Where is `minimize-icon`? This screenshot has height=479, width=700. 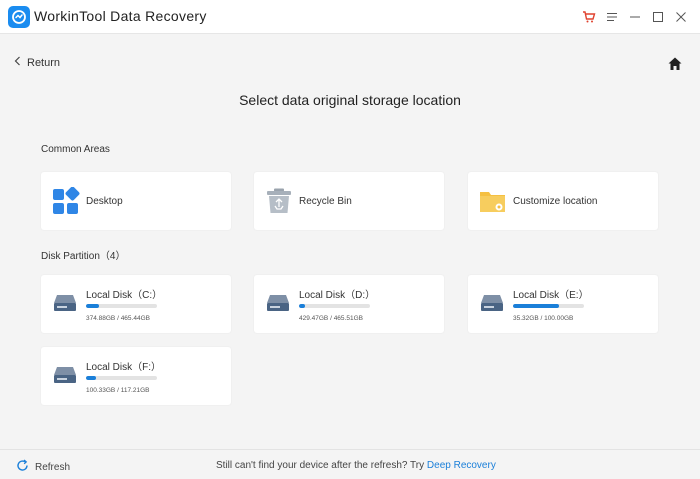 minimize-icon is located at coordinates (635, 17).